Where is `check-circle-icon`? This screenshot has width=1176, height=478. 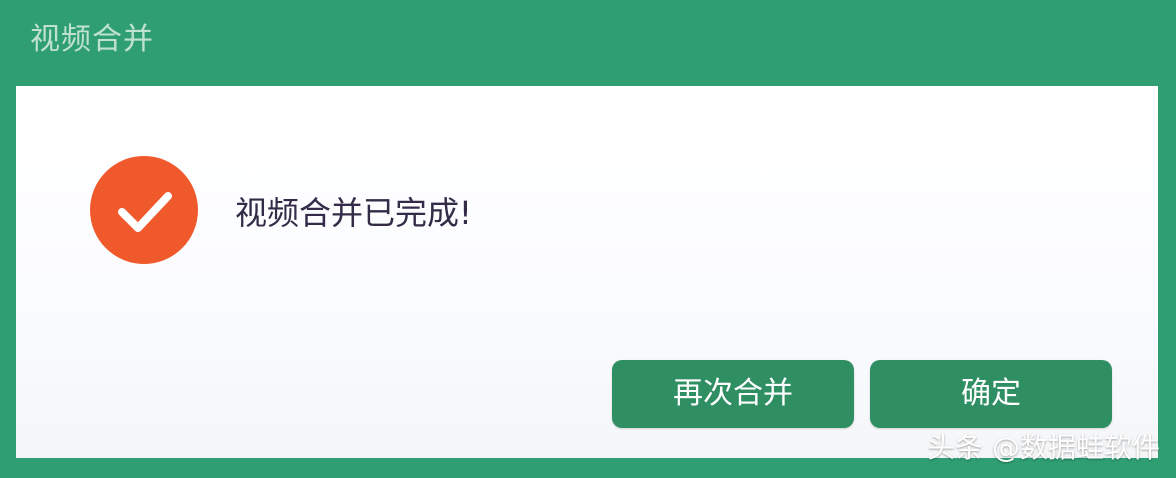
check-circle-icon is located at coordinates (144, 210).